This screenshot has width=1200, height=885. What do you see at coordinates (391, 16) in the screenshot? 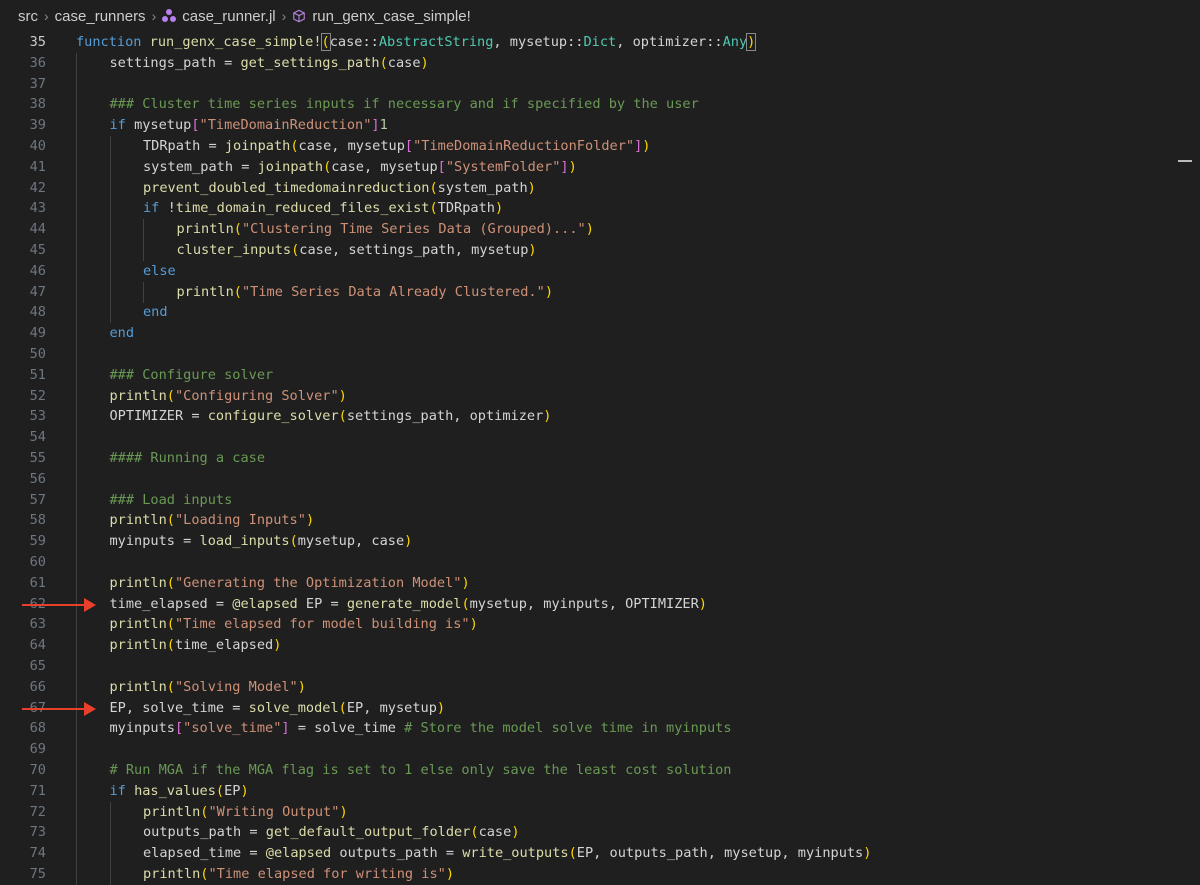
I see `breadcrumb-symbol: run_genx_case_simple!` at bounding box center [391, 16].